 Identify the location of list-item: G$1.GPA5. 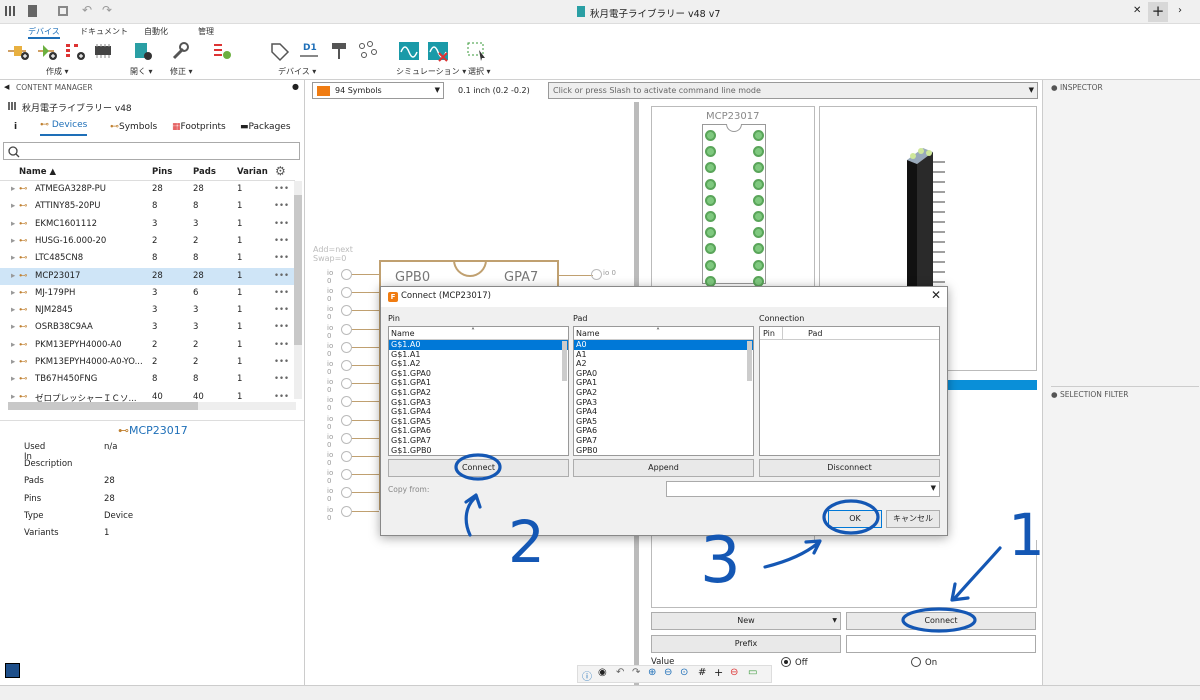
(478, 422).